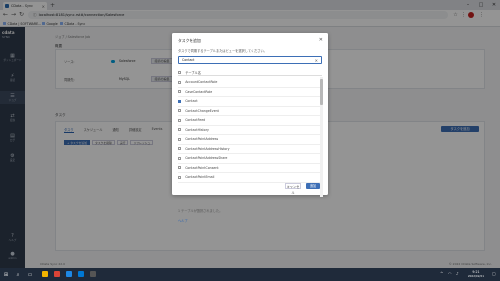 Image resolution: width=500 pixels, height=281 pixels. I want to click on list-item: ContactChangeEvent, so click(250, 111).